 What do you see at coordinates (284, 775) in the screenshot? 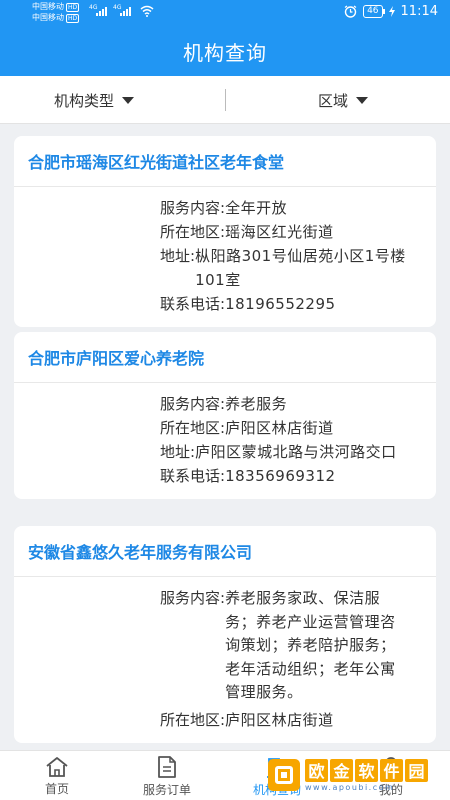
I see `watermark-logo-icon` at bounding box center [284, 775].